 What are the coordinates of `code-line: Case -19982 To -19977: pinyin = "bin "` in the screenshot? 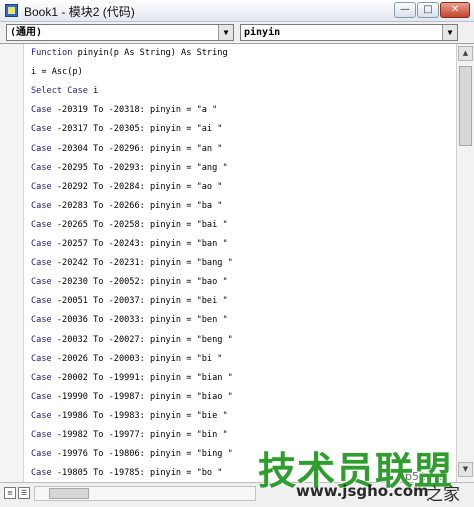 It's located at (129, 435).